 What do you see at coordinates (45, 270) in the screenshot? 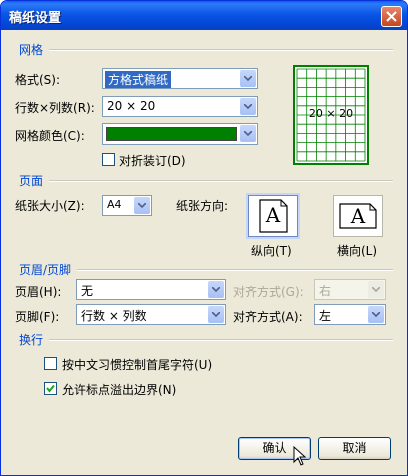
I see `section-header-footer: 页眉/页脚` at bounding box center [45, 270].